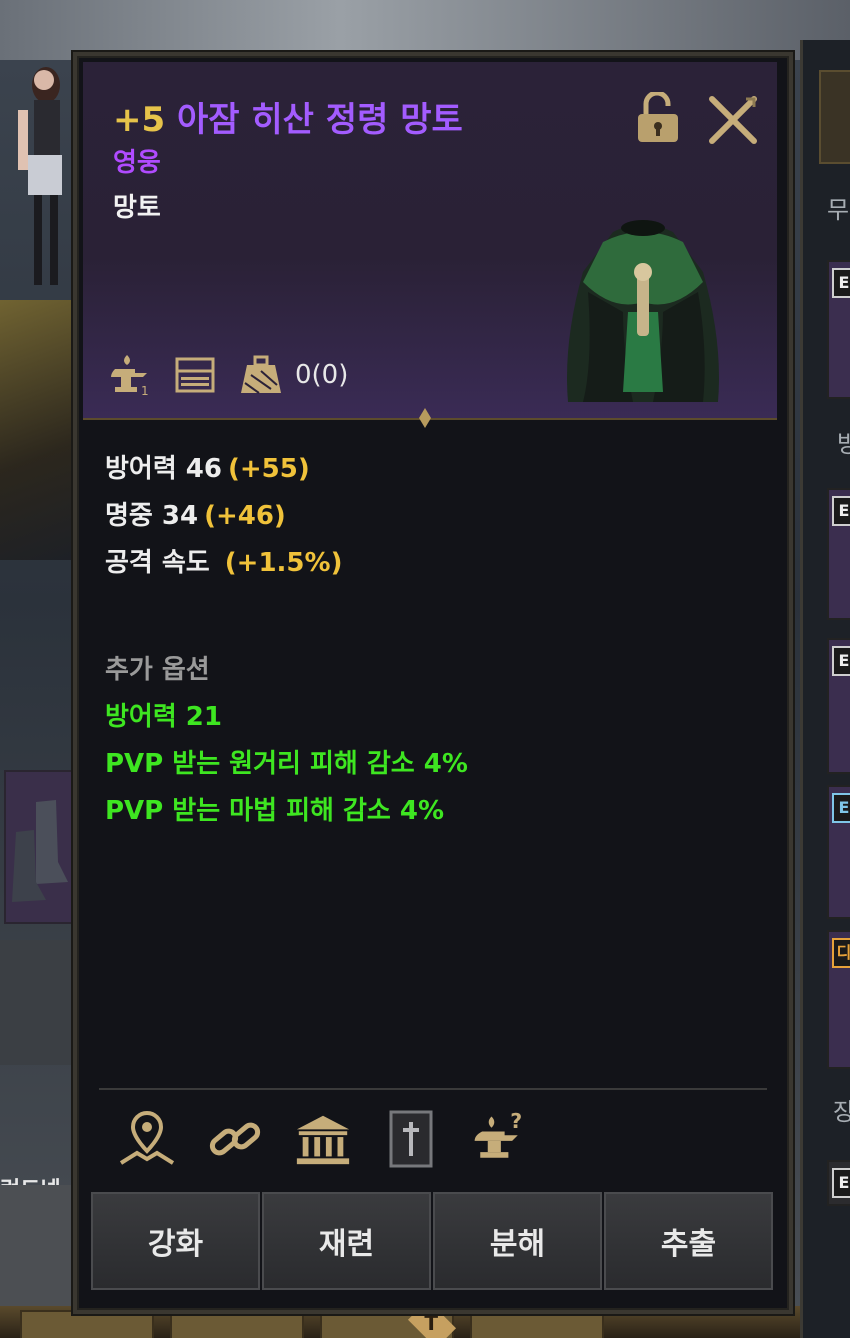 The image size is (850, 1338). I want to click on inventory-card: 디, so click(838, 999).